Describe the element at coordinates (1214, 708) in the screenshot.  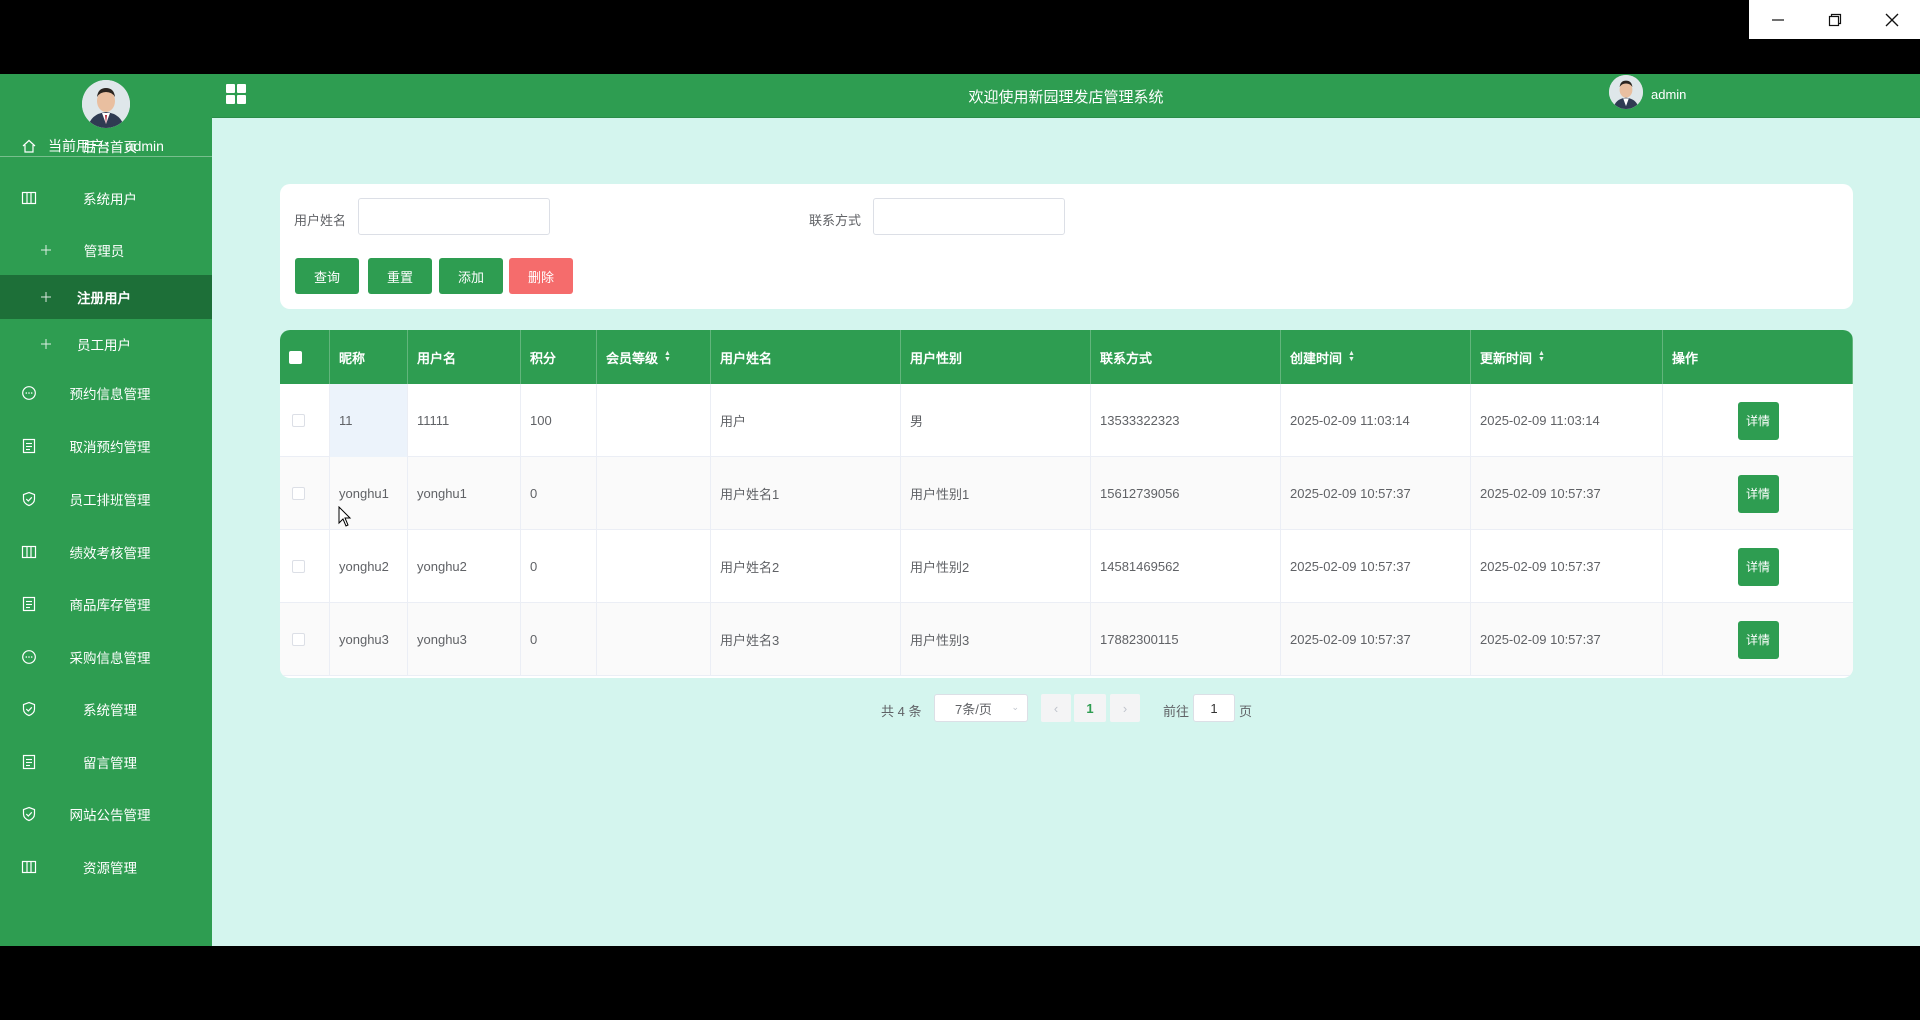
I see `goto-page-input: 1` at that location.